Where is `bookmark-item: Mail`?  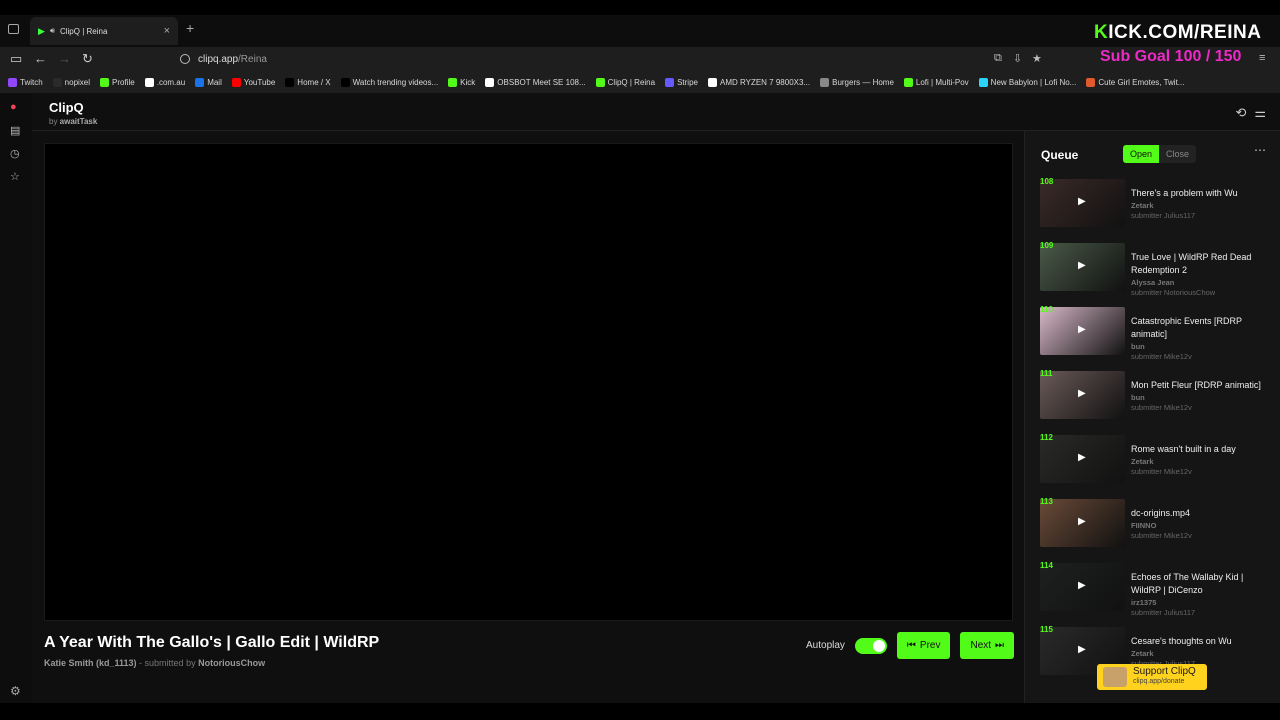
bookmark-item: Mail is located at coordinates (208, 82).